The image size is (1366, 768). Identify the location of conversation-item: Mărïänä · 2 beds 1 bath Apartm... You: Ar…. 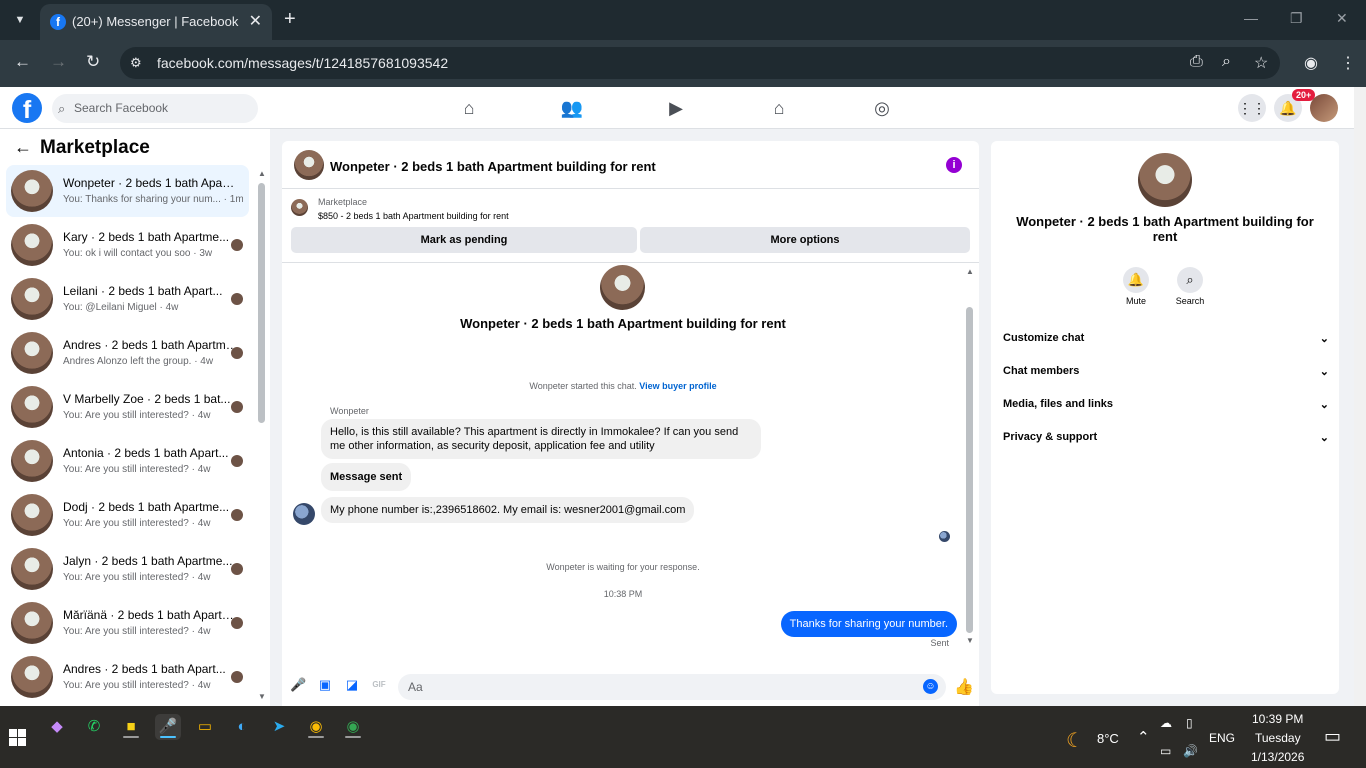
(127, 623).